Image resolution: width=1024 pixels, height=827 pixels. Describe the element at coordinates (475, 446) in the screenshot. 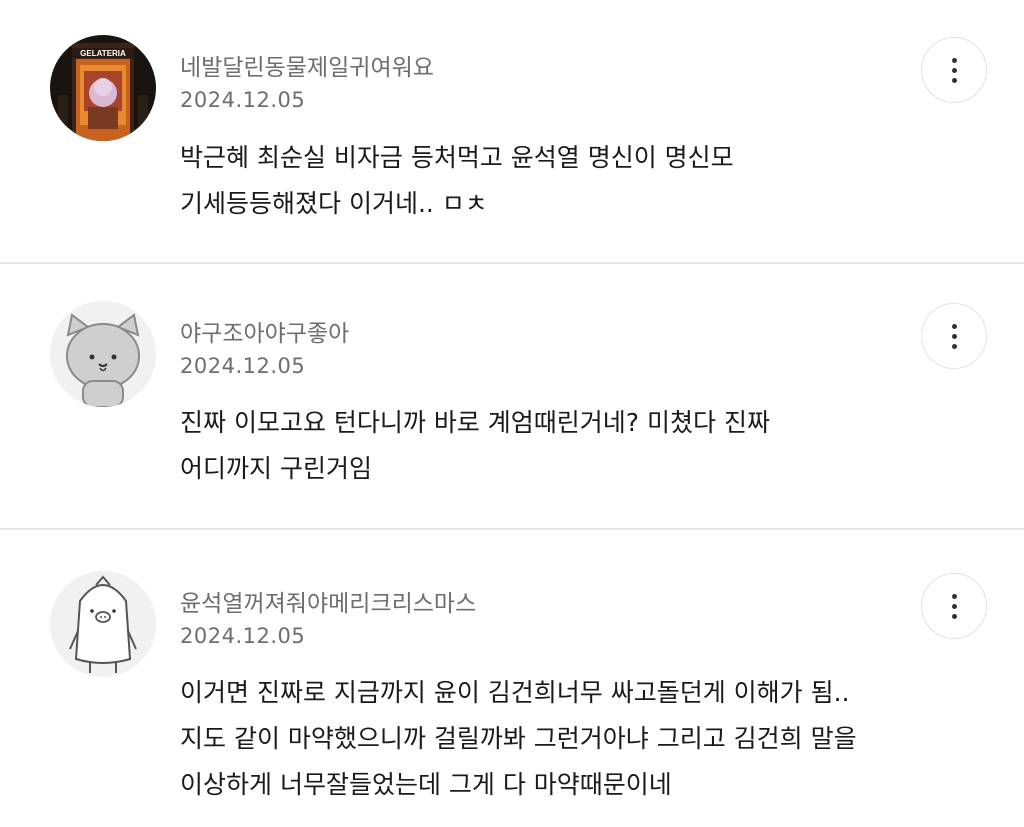

I see `comment-body: 진짜 이모고요 턴다니까 바로 계엄때린거네? 미쳤다 진짜 어디까지 구린거임` at that location.